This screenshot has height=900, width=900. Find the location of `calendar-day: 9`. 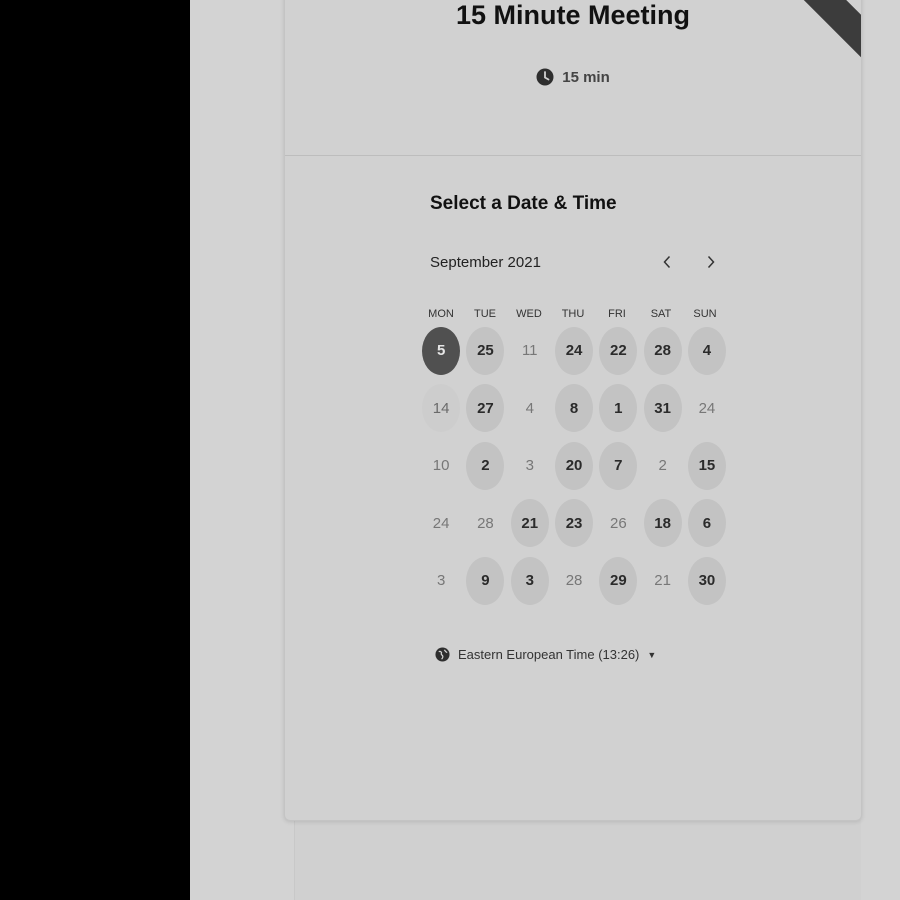

calendar-day: 9 is located at coordinates (485, 581).